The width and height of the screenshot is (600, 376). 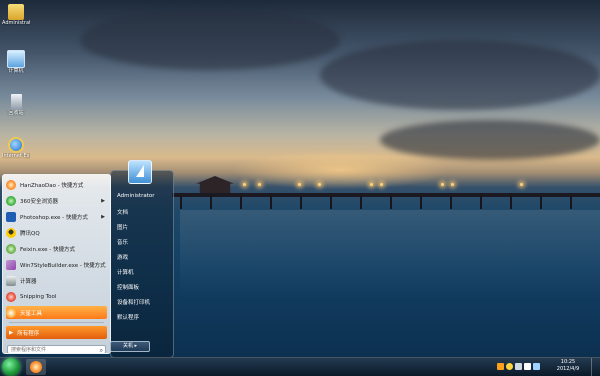 What do you see at coordinates (215, 184) in the screenshot?
I see `pier-pavilion` at bounding box center [215, 184].